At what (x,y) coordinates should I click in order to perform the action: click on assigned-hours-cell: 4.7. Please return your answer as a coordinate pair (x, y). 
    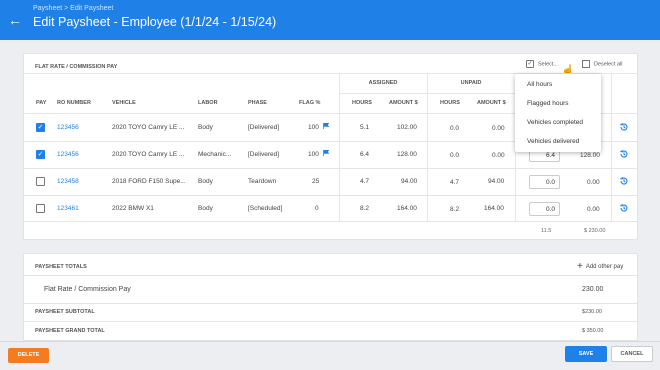
    Looking at the image, I should click on (365, 181).